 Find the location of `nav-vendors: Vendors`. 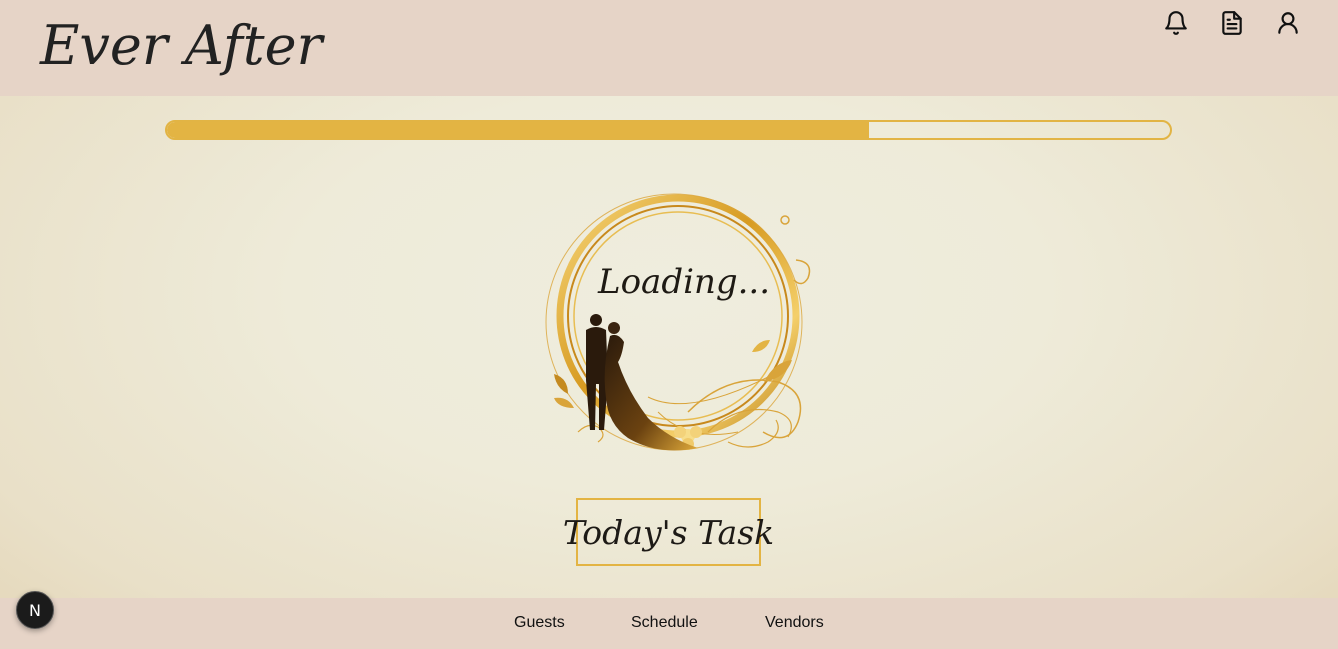

nav-vendors: Vendors is located at coordinates (794, 623).